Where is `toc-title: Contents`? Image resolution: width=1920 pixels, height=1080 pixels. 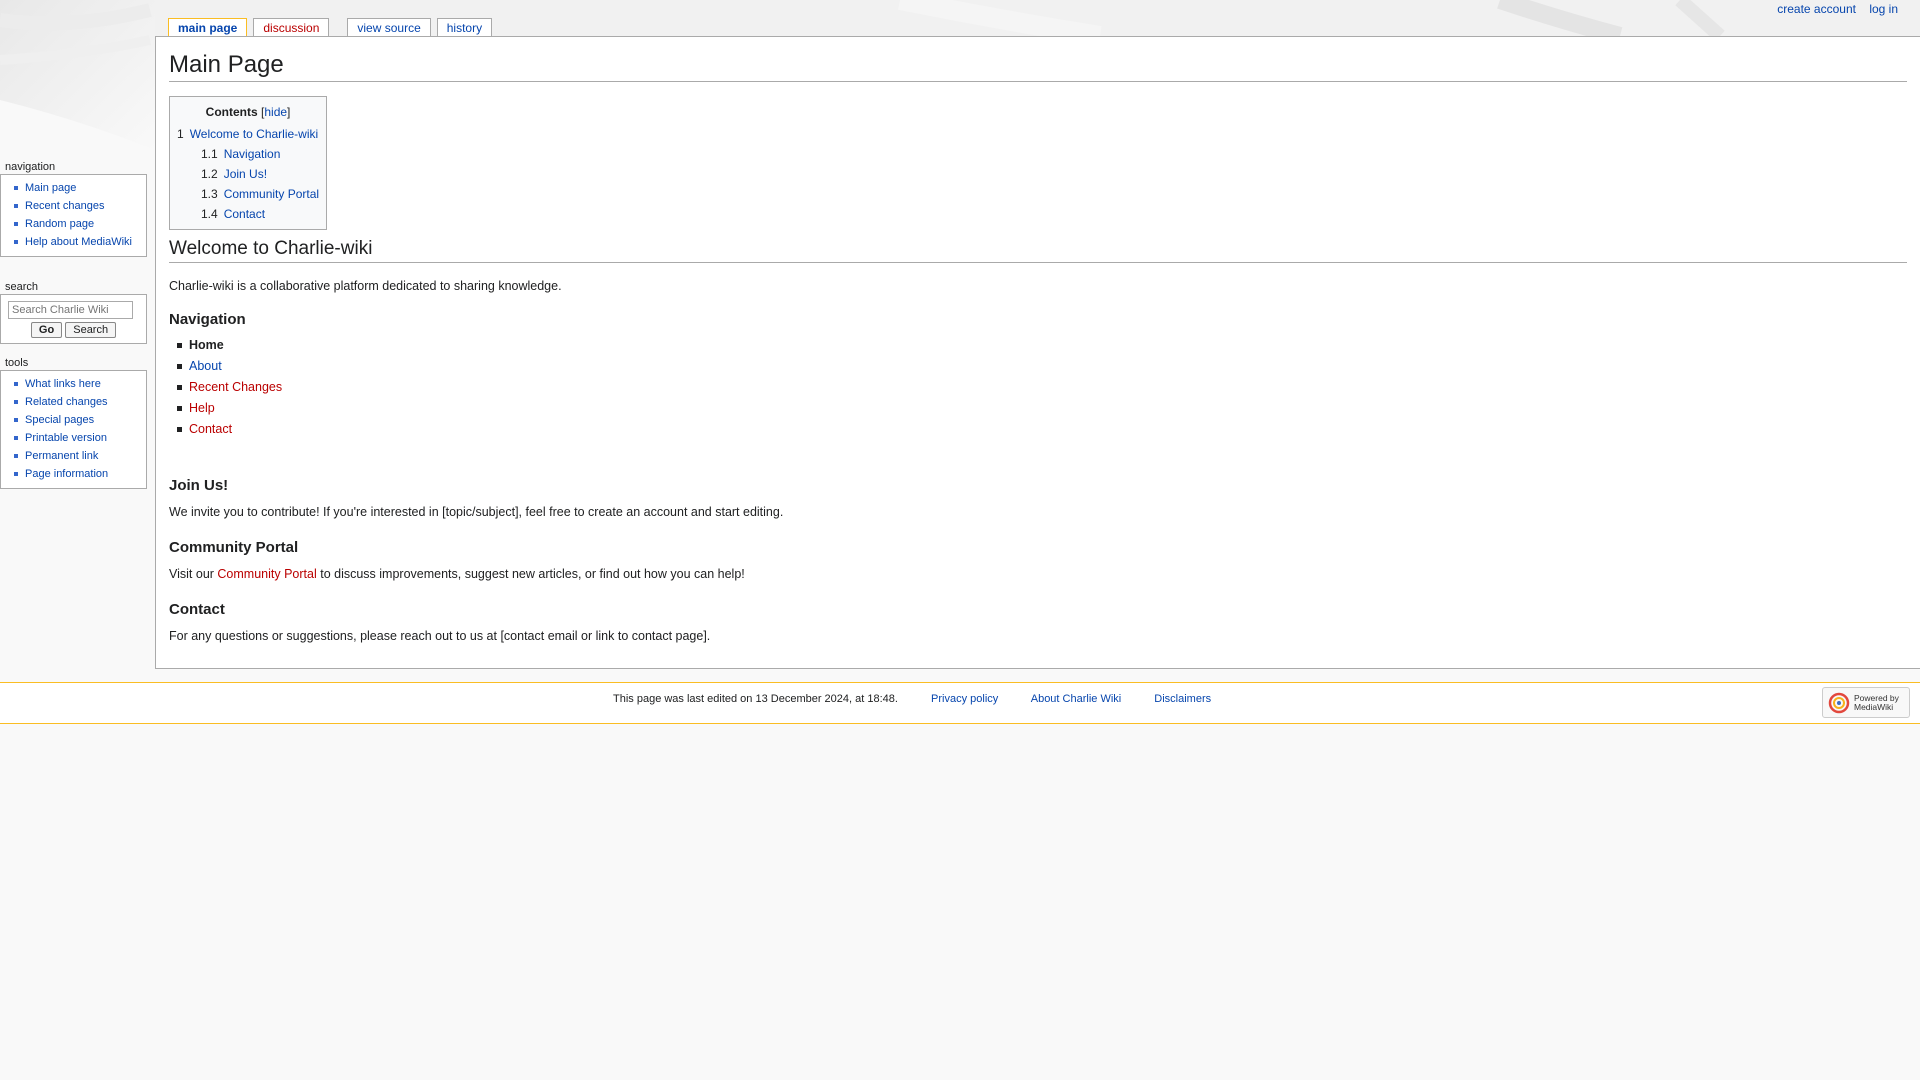 toc-title: Contents is located at coordinates (231, 112).